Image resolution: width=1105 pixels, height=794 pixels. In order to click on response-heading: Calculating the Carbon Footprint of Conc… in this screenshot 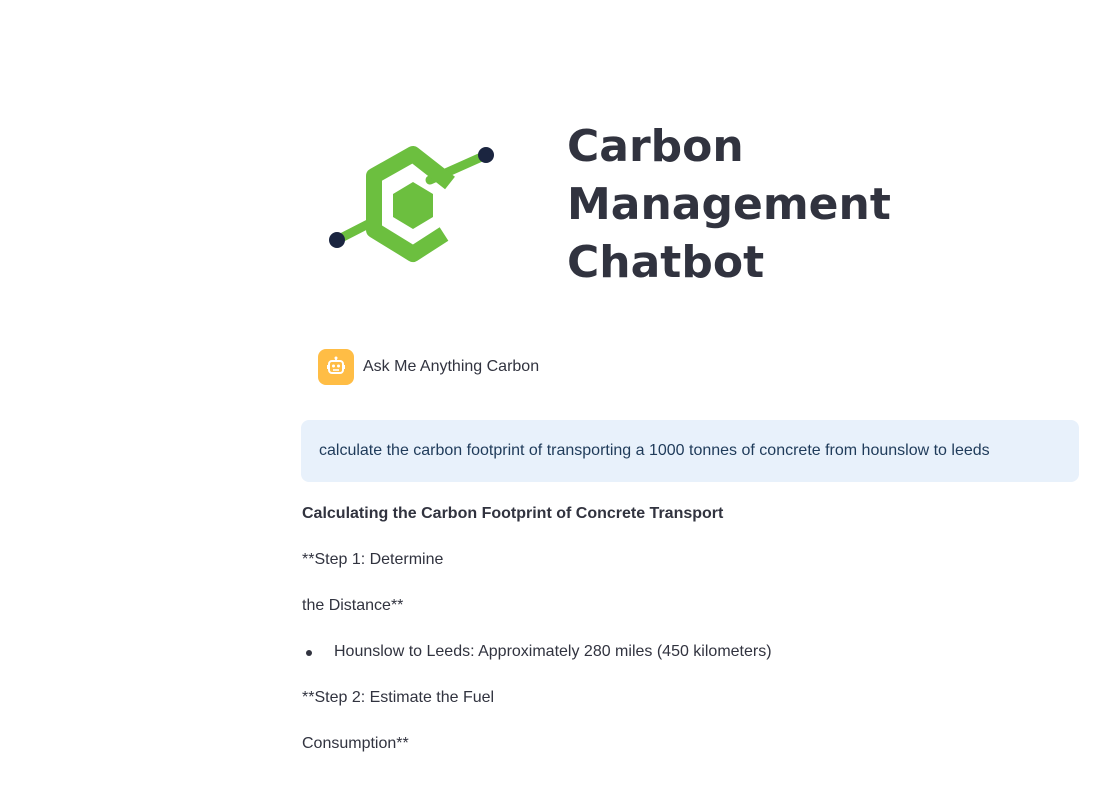, I will do `click(513, 513)`.